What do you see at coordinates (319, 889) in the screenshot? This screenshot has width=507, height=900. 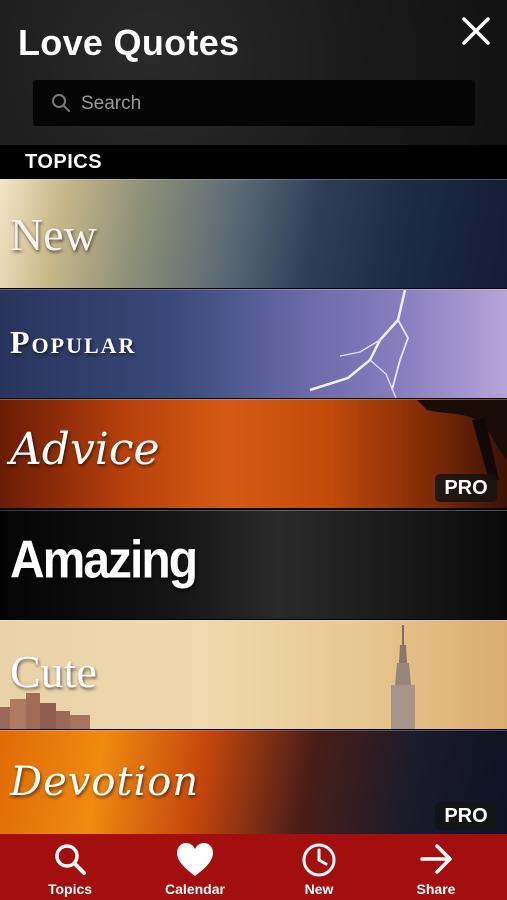 I see `tab-label: New` at bounding box center [319, 889].